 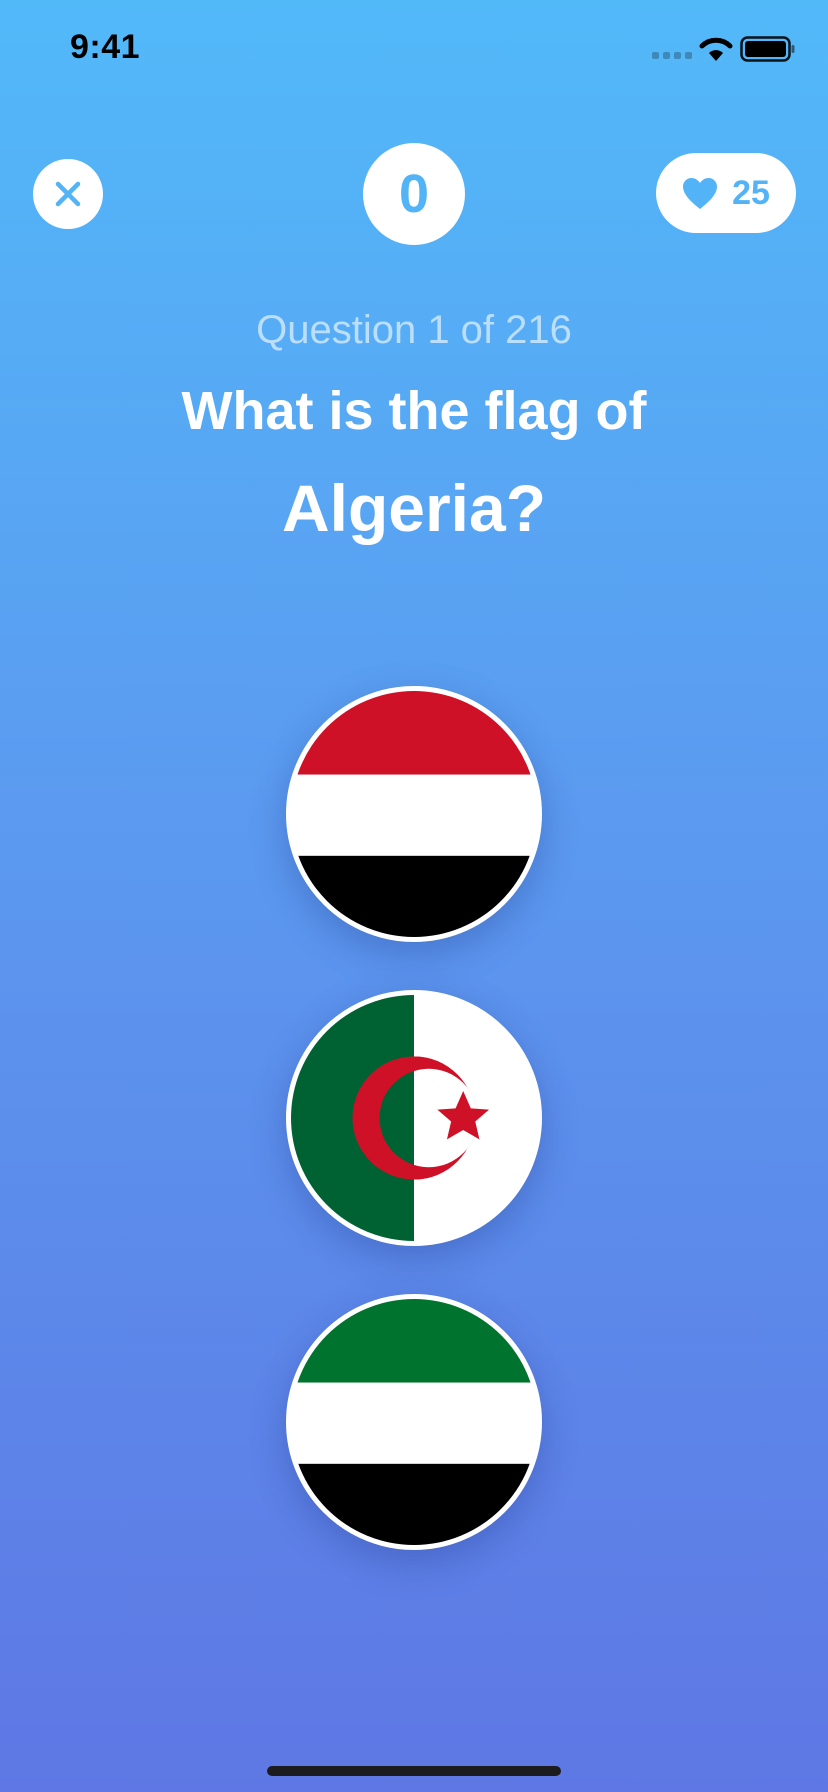 What do you see at coordinates (414, 330) in the screenshot?
I see `question-counter: Question 1 of 216` at bounding box center [414, 330].